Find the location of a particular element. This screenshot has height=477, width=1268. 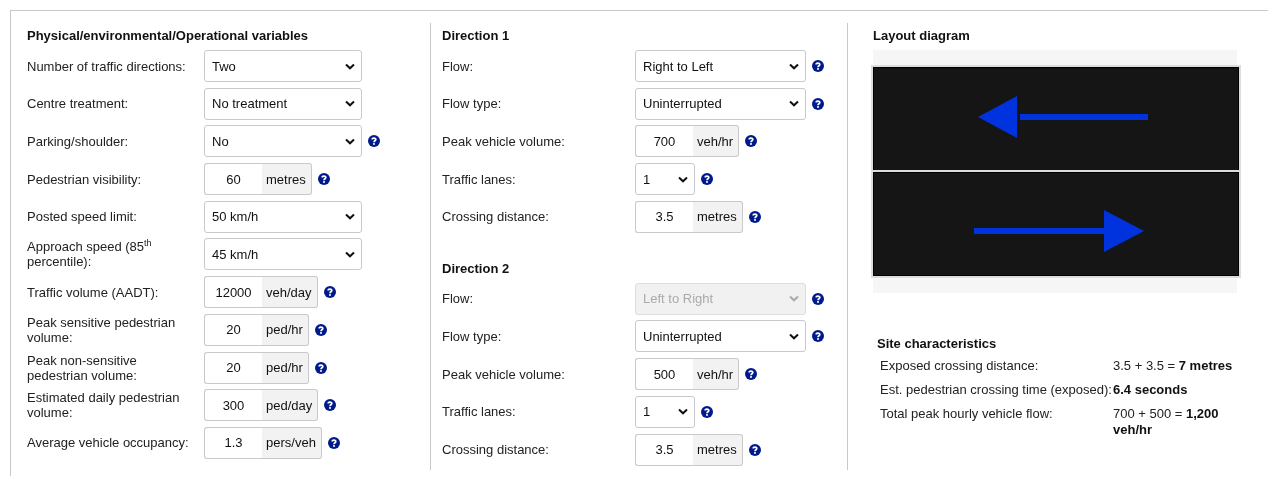

dropdown: Two is located at coordinates (283, 66).